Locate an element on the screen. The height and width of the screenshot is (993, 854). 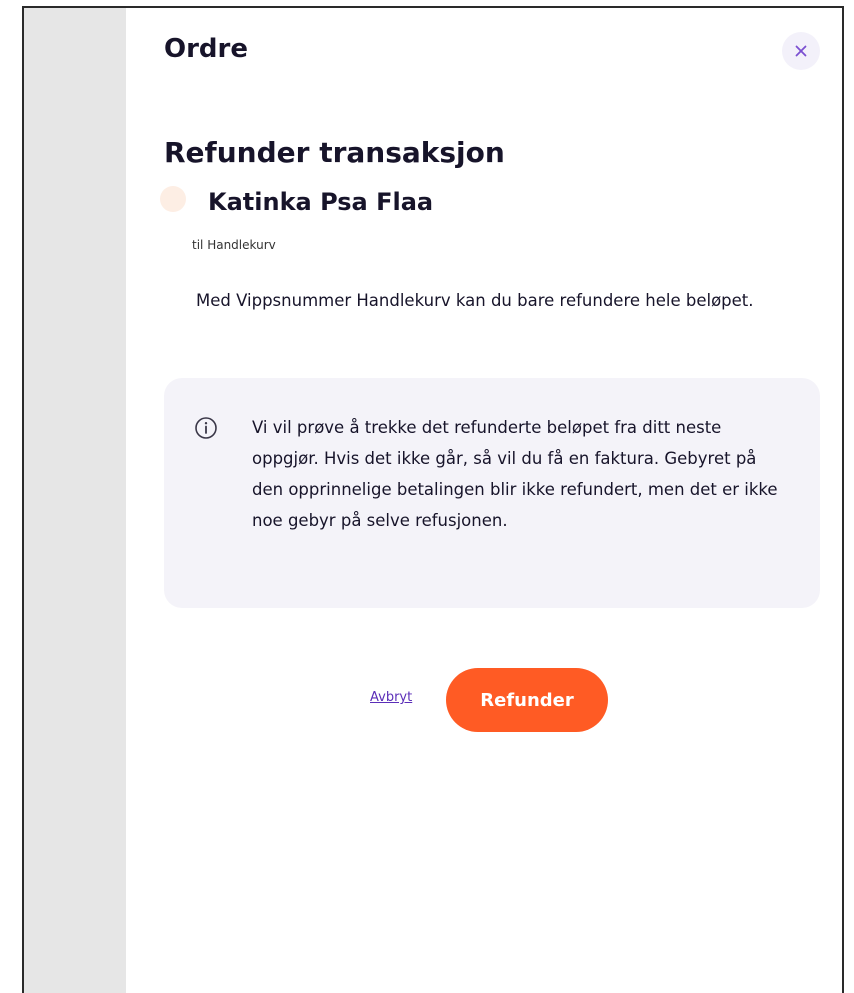
refund-title: Refunder transaksjon is located at coordinates (334, 152).